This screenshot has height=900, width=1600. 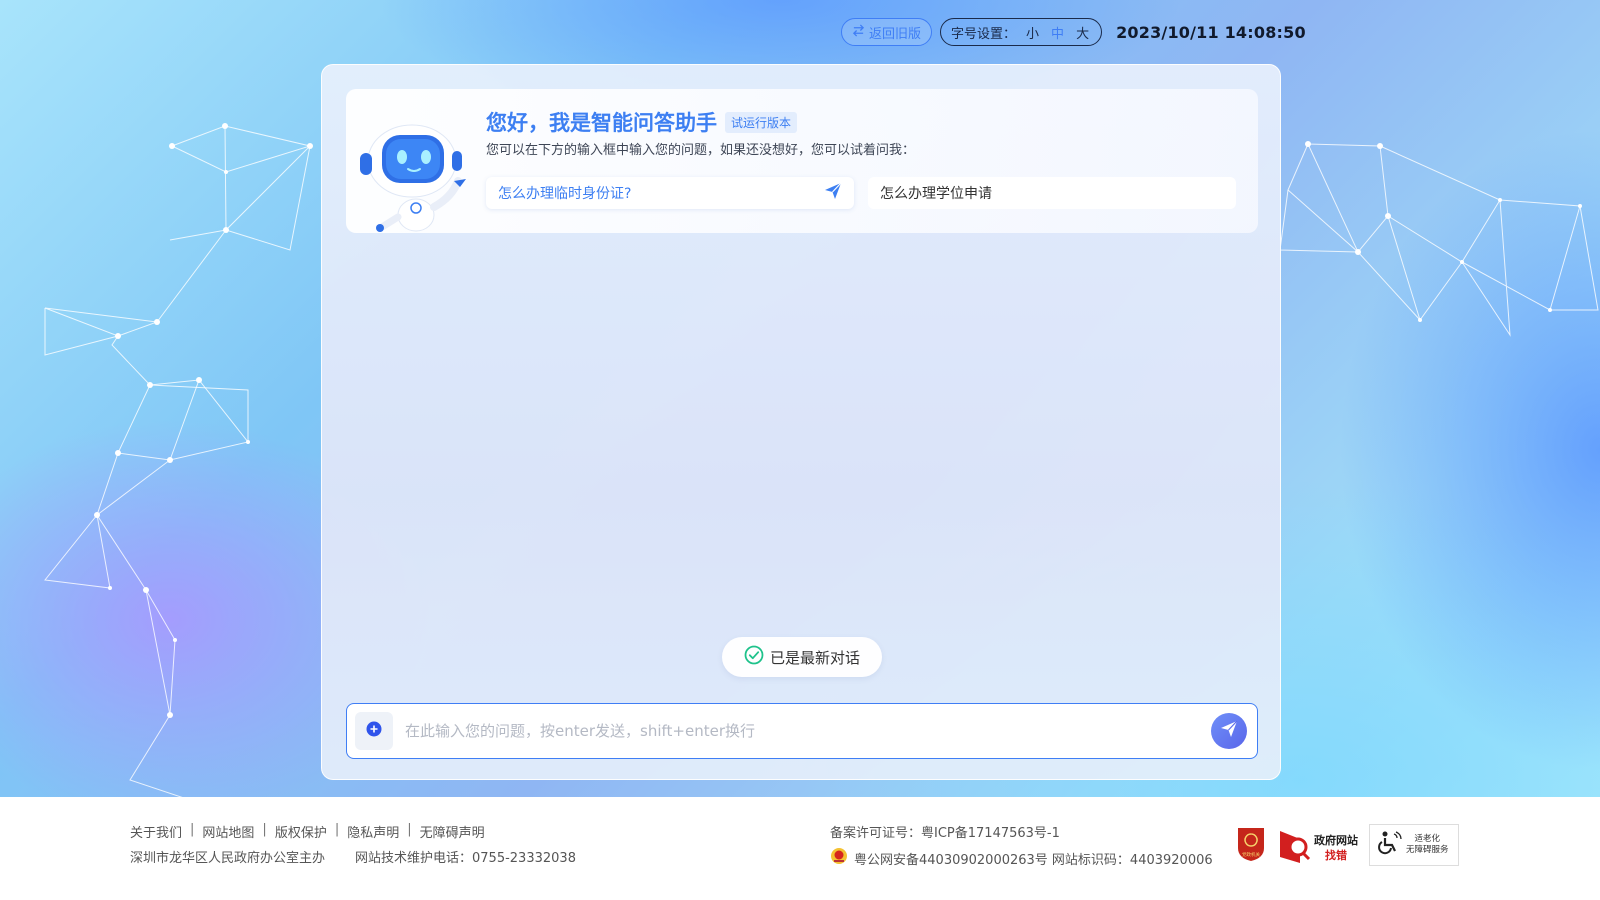 What do you see at coordinates (228, 831) in the screenshot?
I see `footer-link-sitemap: 网站地图` at bounding box center [228, 831].